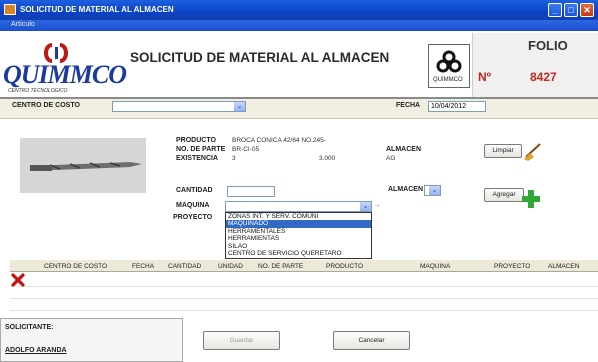 The height and width of the screenshot is (362, 598). What do you see at coordinates (251, 191) in the screenshot?
I see `cantidad-field` at bounding box center [251, 191].